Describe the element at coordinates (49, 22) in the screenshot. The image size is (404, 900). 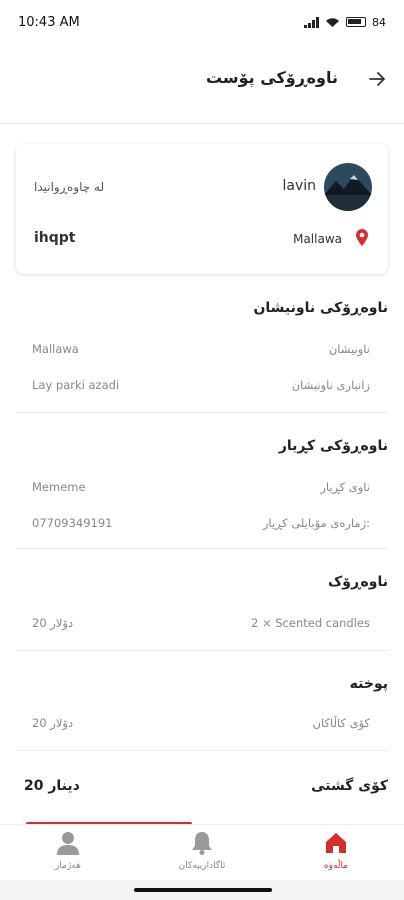
I see `status-time: 10:43 AM` at that location.